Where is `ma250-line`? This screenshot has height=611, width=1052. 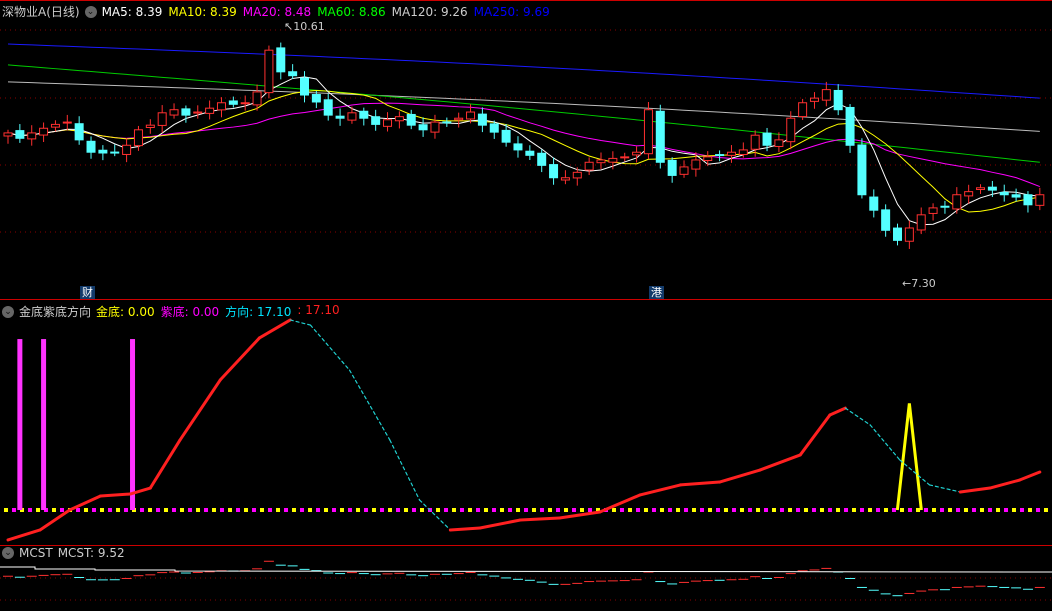
ma250-line is located at coordinates (523, 71).